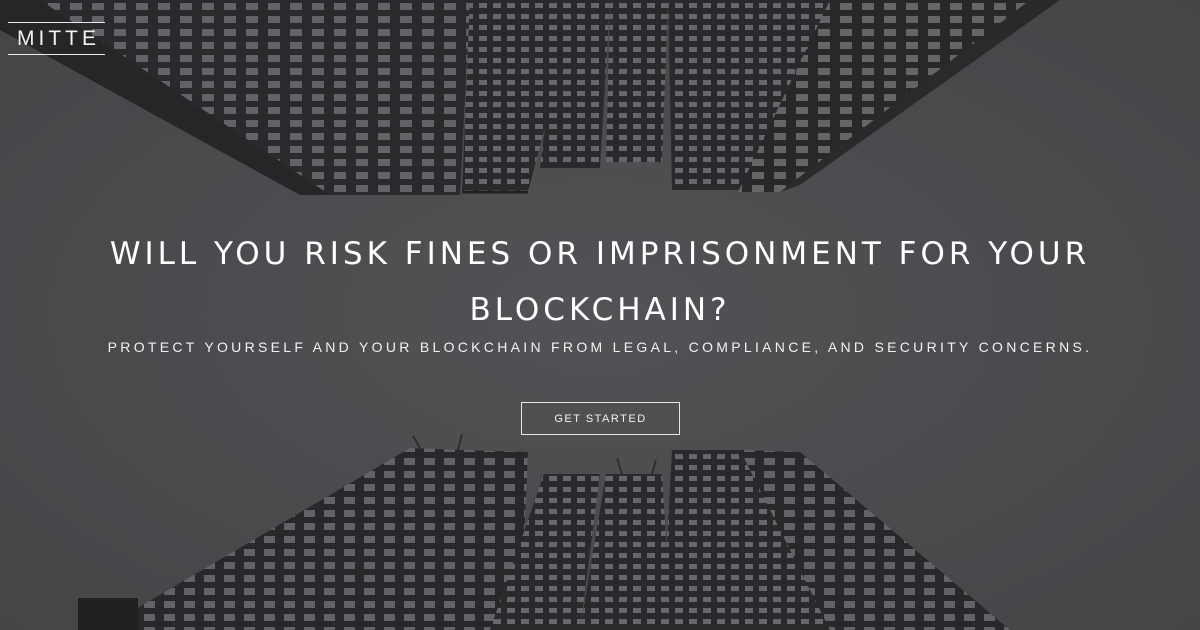  Describe the element at coordinates (600, 418) in the screenshot. I see `get-started-button: GET STARTED` at that location.